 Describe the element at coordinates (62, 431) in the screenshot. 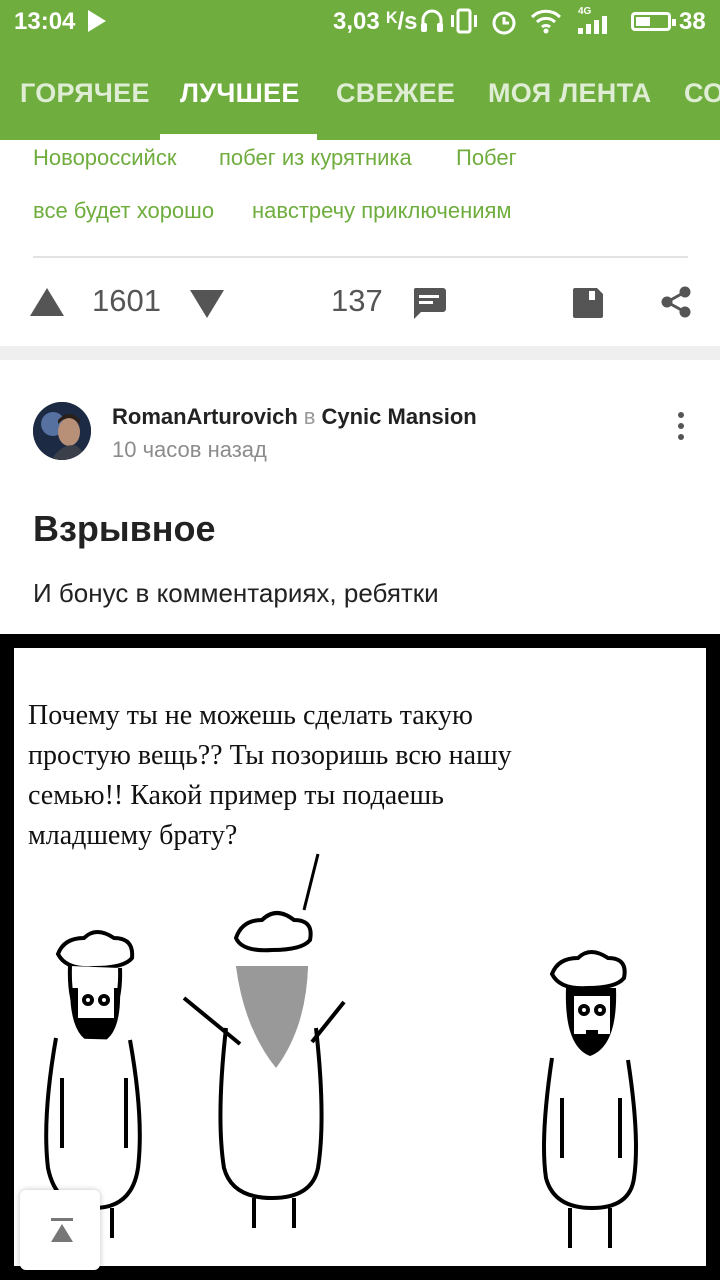

I see `avatar` at that location.